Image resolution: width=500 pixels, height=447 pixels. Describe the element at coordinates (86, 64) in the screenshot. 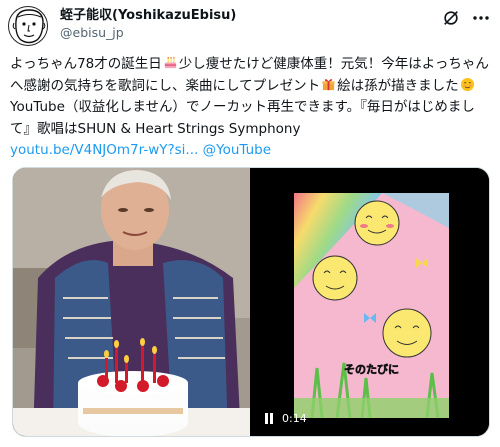

I see `tweet-text-part: よっちゃん78才の誕生日` at that location.